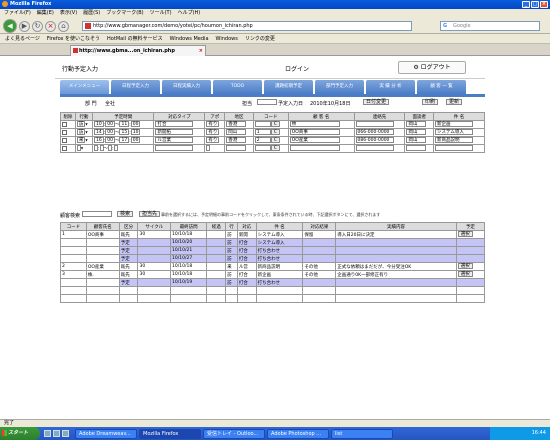  I want to click on code-input: 2, so click(262, 140).